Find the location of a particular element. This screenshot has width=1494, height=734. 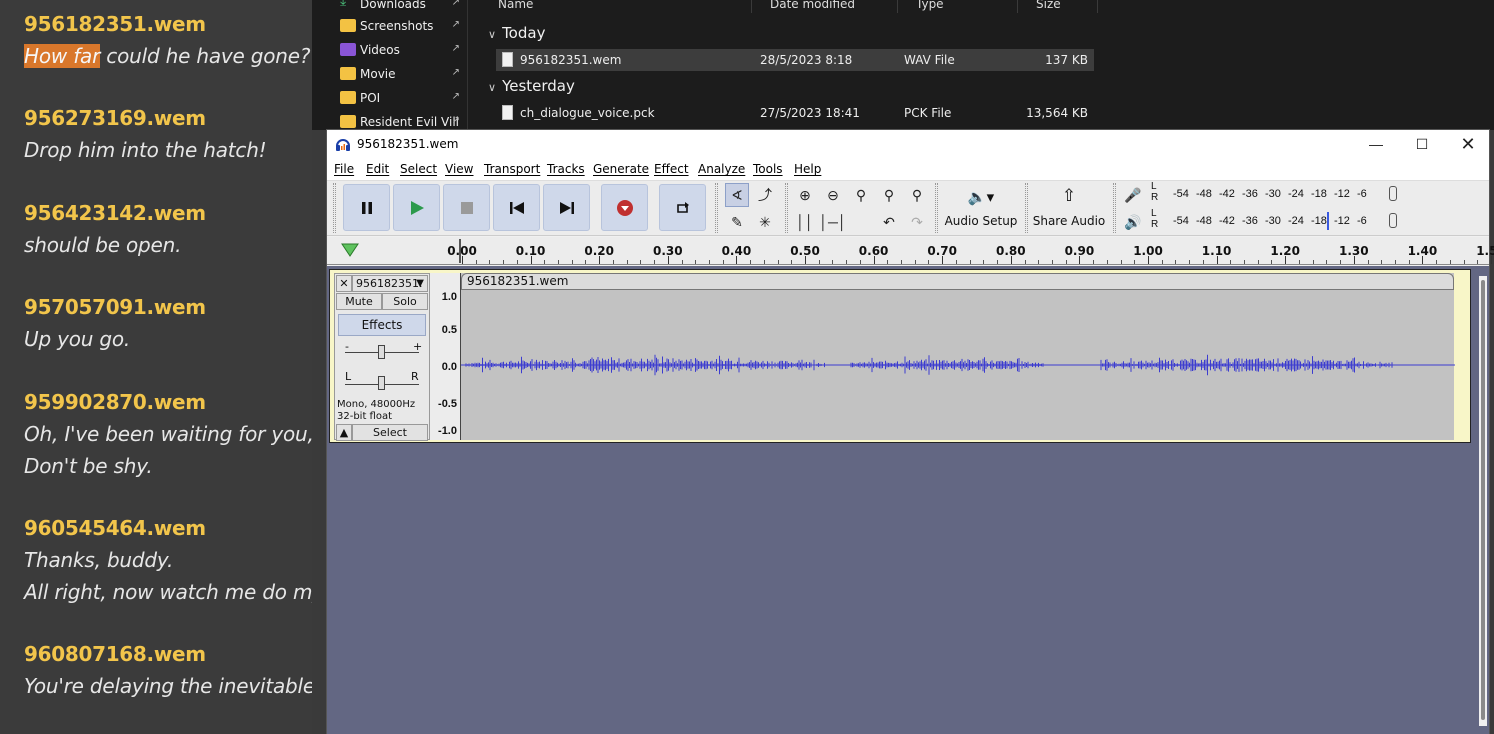

record-meter: L R -54 -48 -42 -36 -30 -24 -18 -12 -6 is located at coordinates (1274, 192).